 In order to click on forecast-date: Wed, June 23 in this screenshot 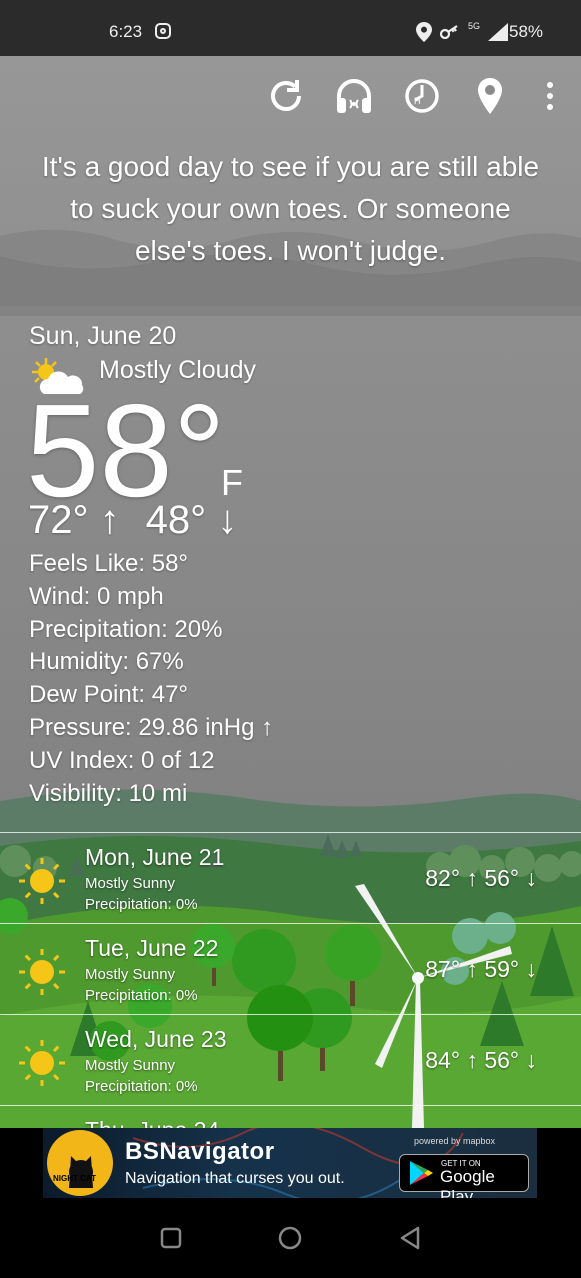, I will do `click(156, 1039)`.